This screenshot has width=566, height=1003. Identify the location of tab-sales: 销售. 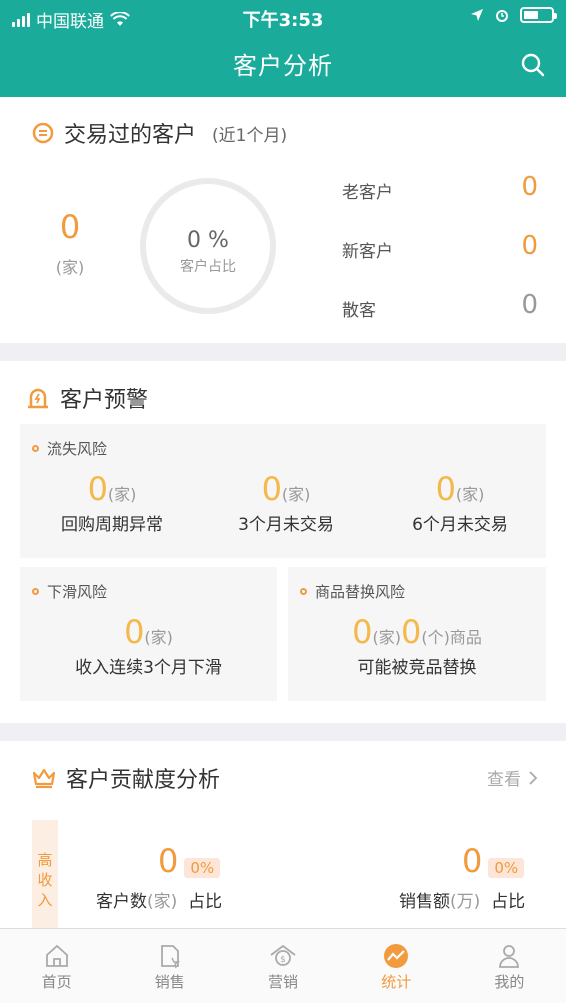
(169, 966).